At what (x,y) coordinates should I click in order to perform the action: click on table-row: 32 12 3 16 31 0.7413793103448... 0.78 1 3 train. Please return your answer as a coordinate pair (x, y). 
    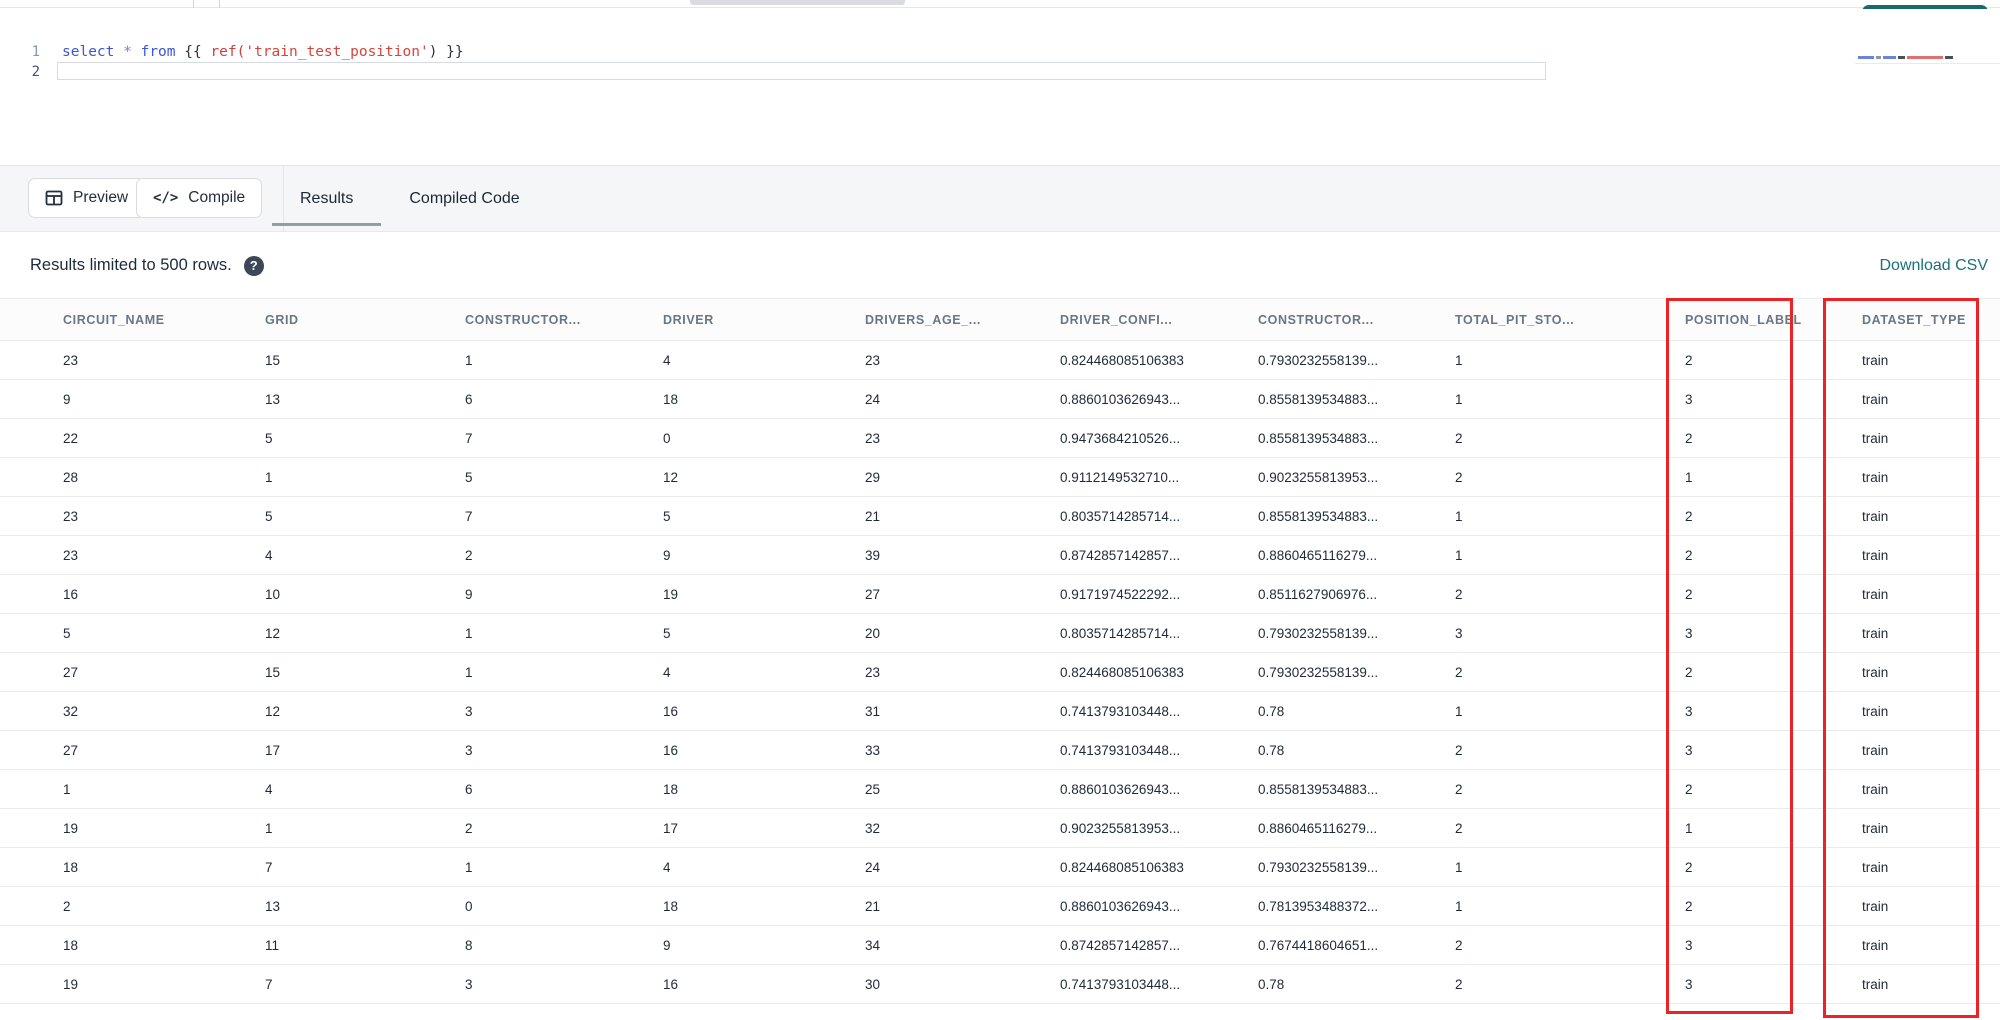
    Looking at the image, I should click on (1000, 711).